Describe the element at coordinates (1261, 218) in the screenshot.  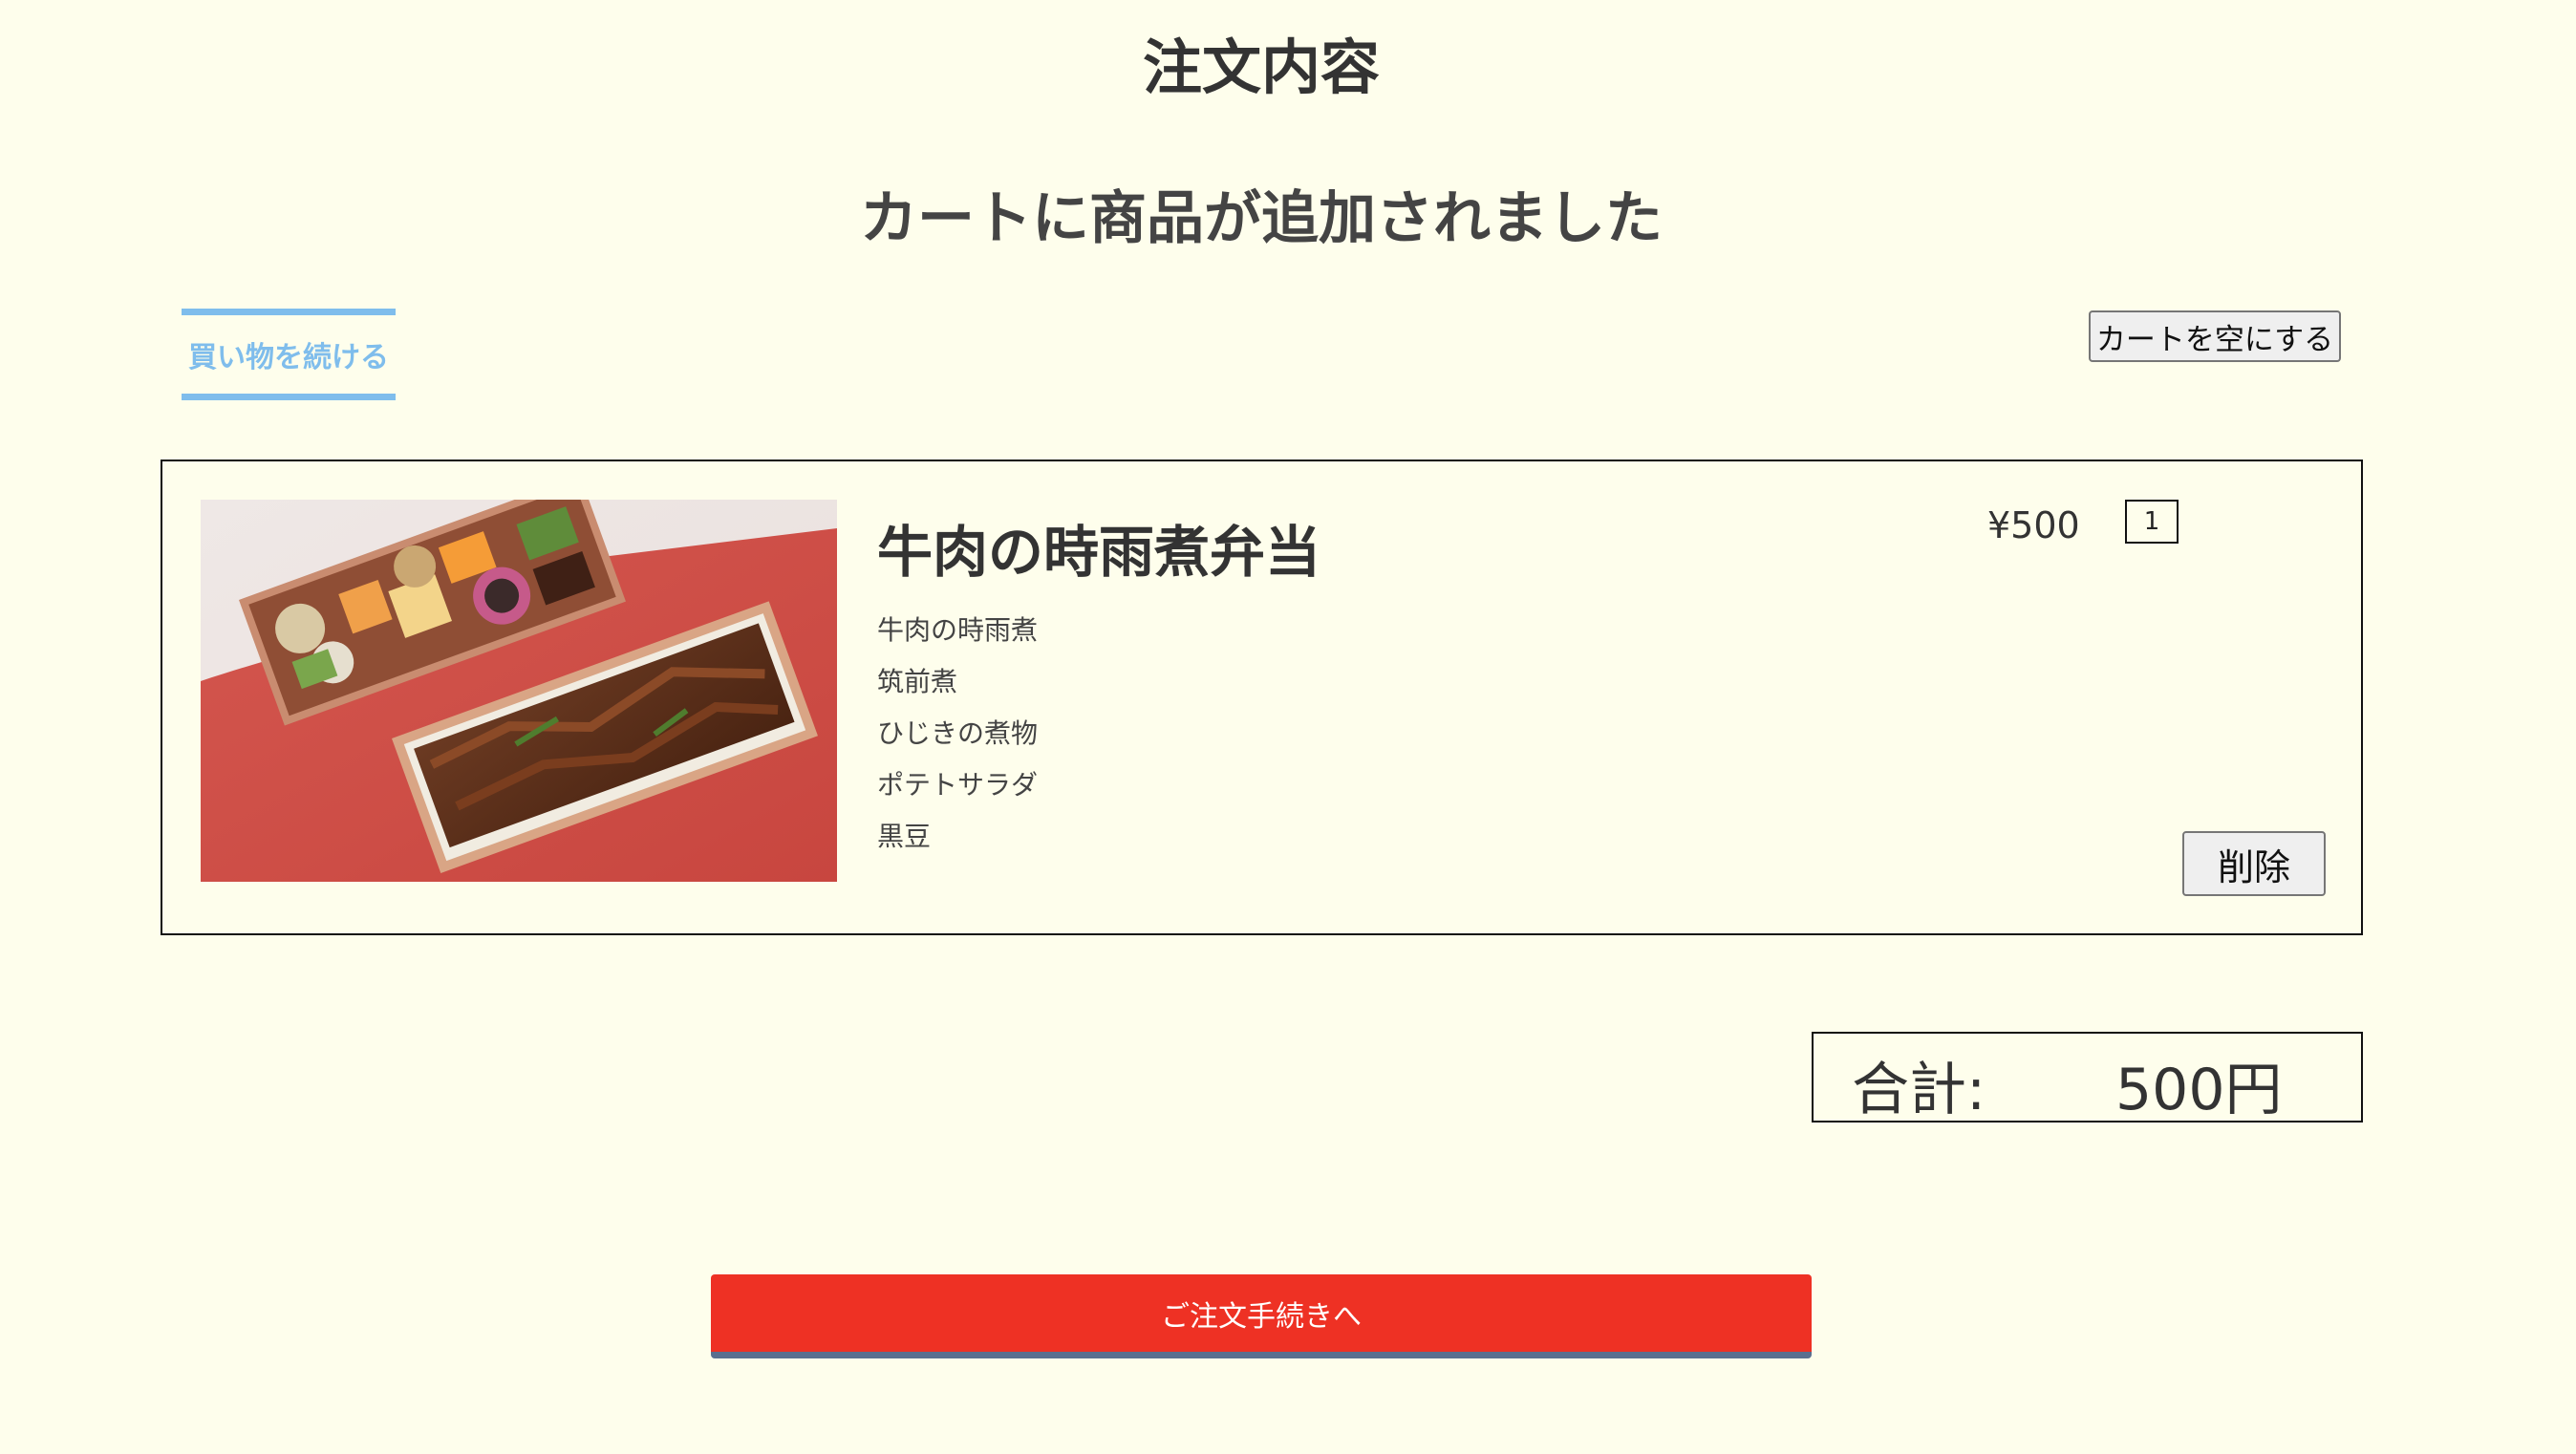
I see `cart-added-message: カートに商品が追加されました` at that location.